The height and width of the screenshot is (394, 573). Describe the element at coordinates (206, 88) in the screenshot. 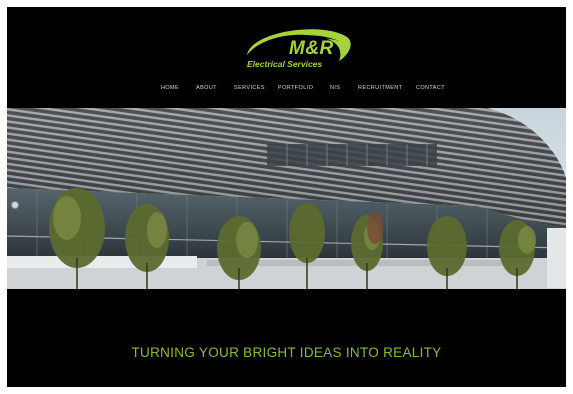

I see `nav-item-about: ABOUT` at that location.